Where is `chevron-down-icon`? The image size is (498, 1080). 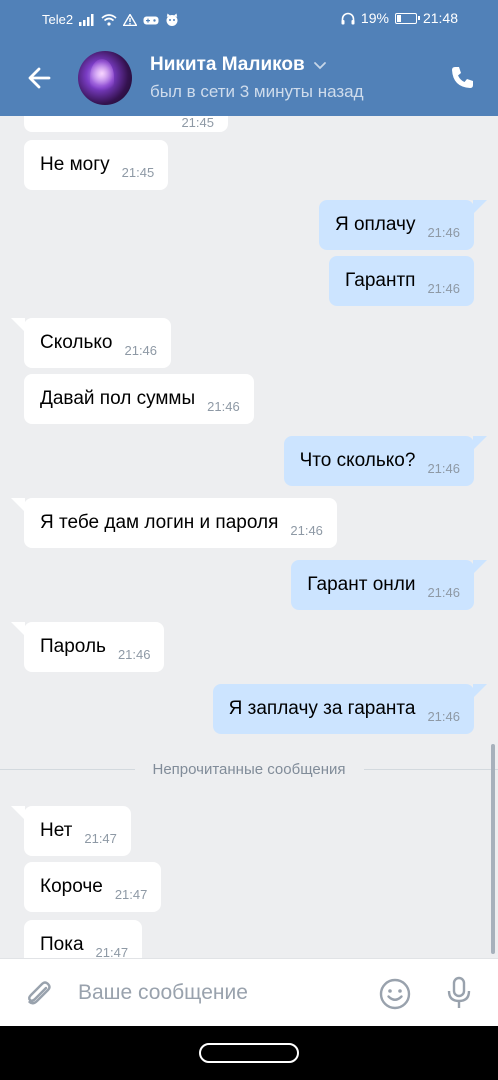
chevron-down-icon is located at coordinates (319, 66).